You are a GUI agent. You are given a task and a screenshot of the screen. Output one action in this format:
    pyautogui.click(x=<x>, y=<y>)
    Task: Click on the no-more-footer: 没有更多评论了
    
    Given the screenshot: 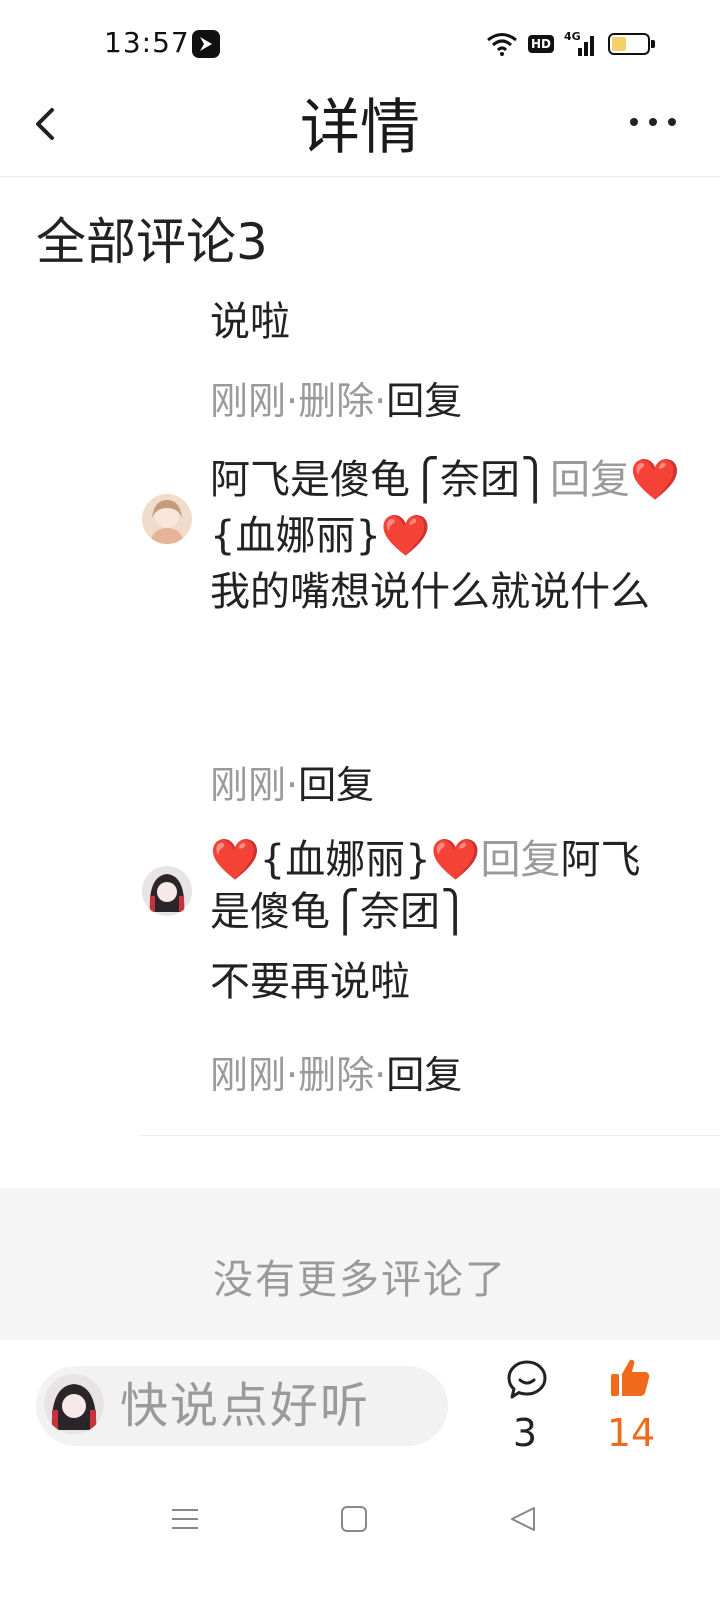 What is the action you would take?
    pyautogui.click(x=360, y=1264)
    